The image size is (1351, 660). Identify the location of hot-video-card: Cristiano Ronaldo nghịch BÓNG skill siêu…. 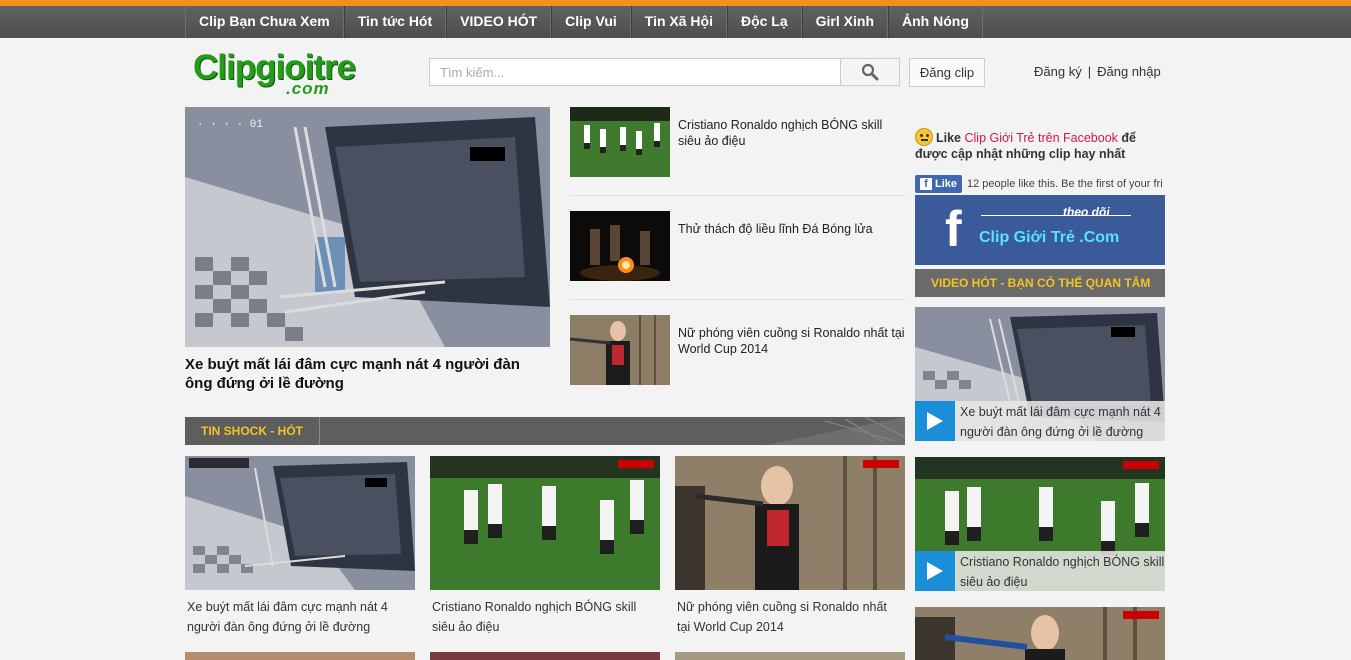
(1040, 524).